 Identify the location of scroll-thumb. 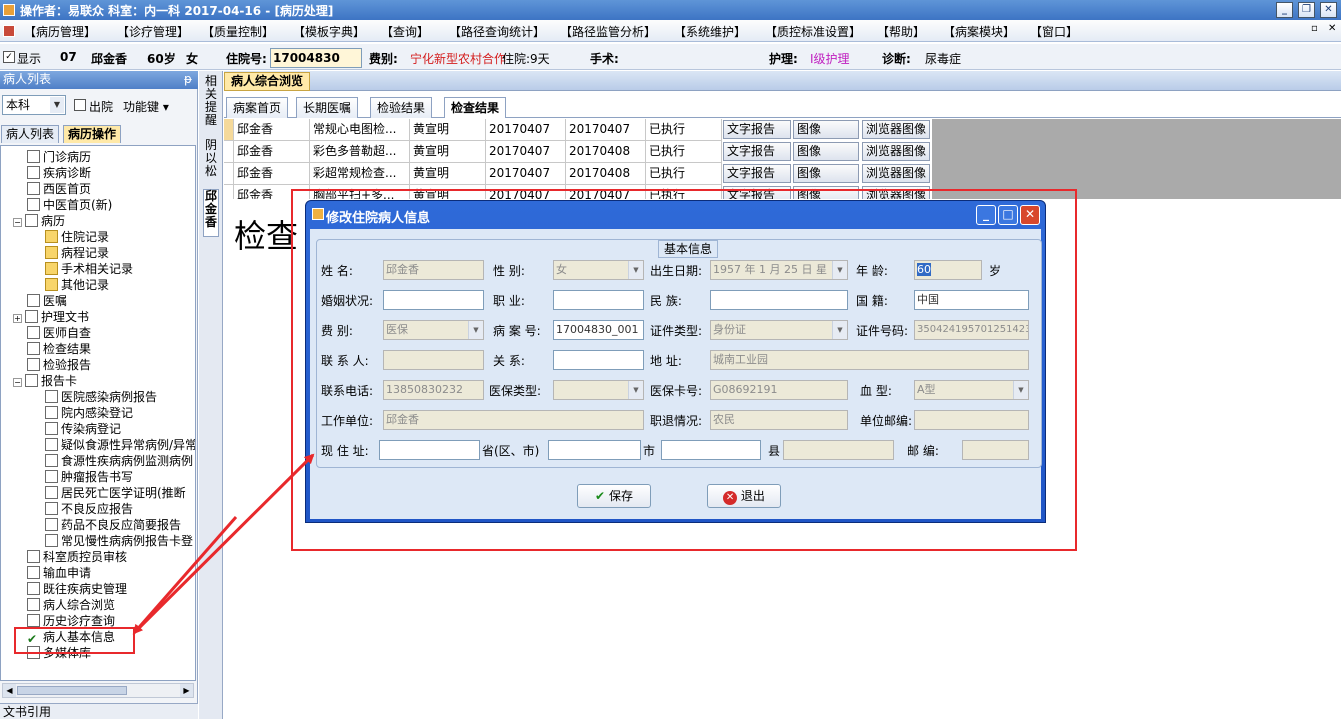
(72, 690).